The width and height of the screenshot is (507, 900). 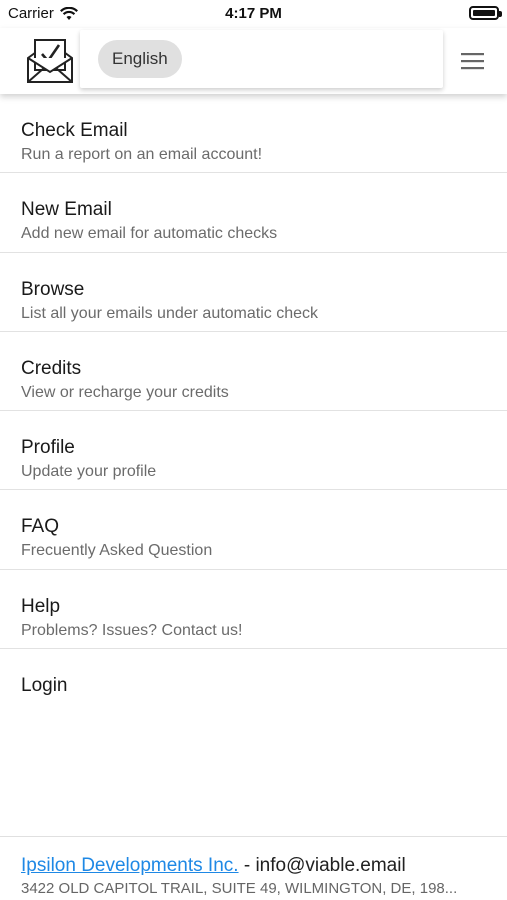 I want to click on status-bar: Carrier 4:17 PM, so click(x=253, y=14).